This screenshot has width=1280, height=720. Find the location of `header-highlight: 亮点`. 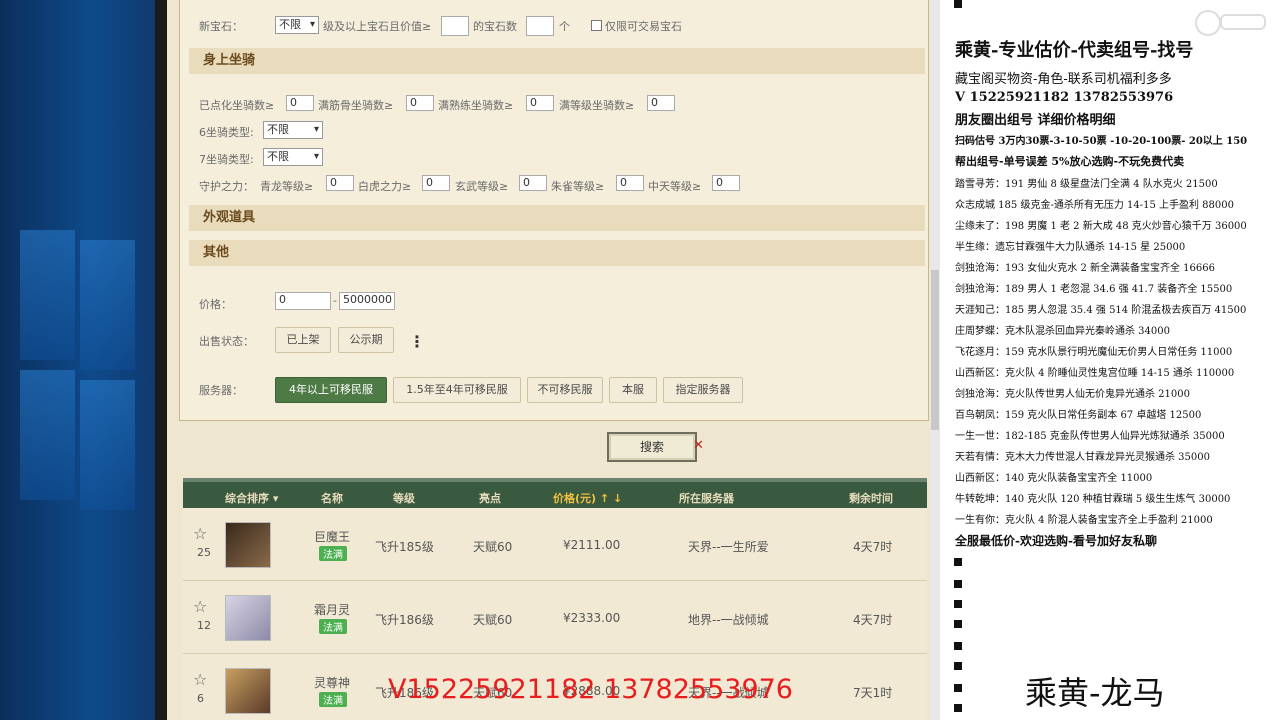

header-highlight: 亮点 is located at coordinates (490, 498).